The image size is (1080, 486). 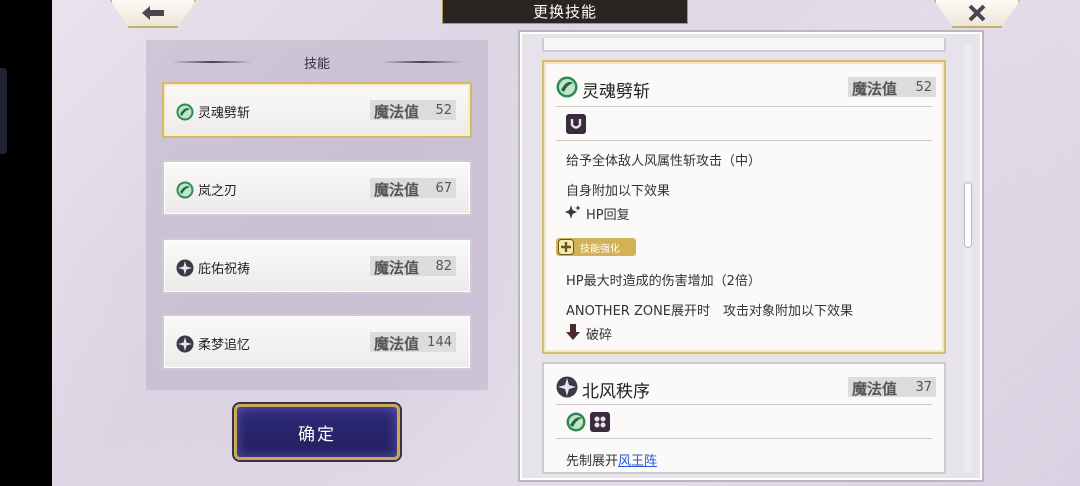 I want to click on skill2-description: 先制展开风王阵, so click(x=611, y=459).